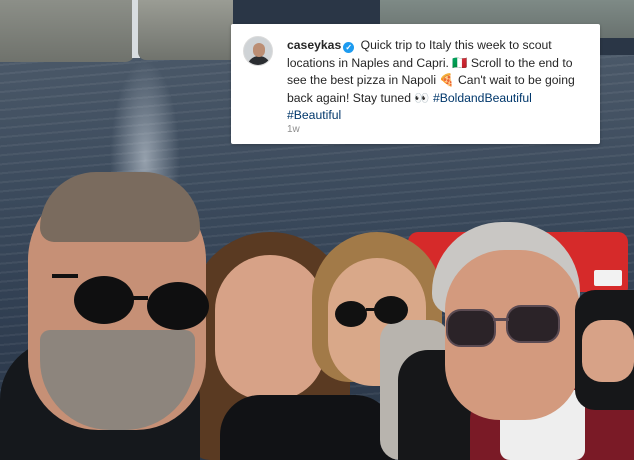  What do you see at coordinates (307, 427) in the screenshot?
I see `person-2-jacket` at bounding box center [307, 427].